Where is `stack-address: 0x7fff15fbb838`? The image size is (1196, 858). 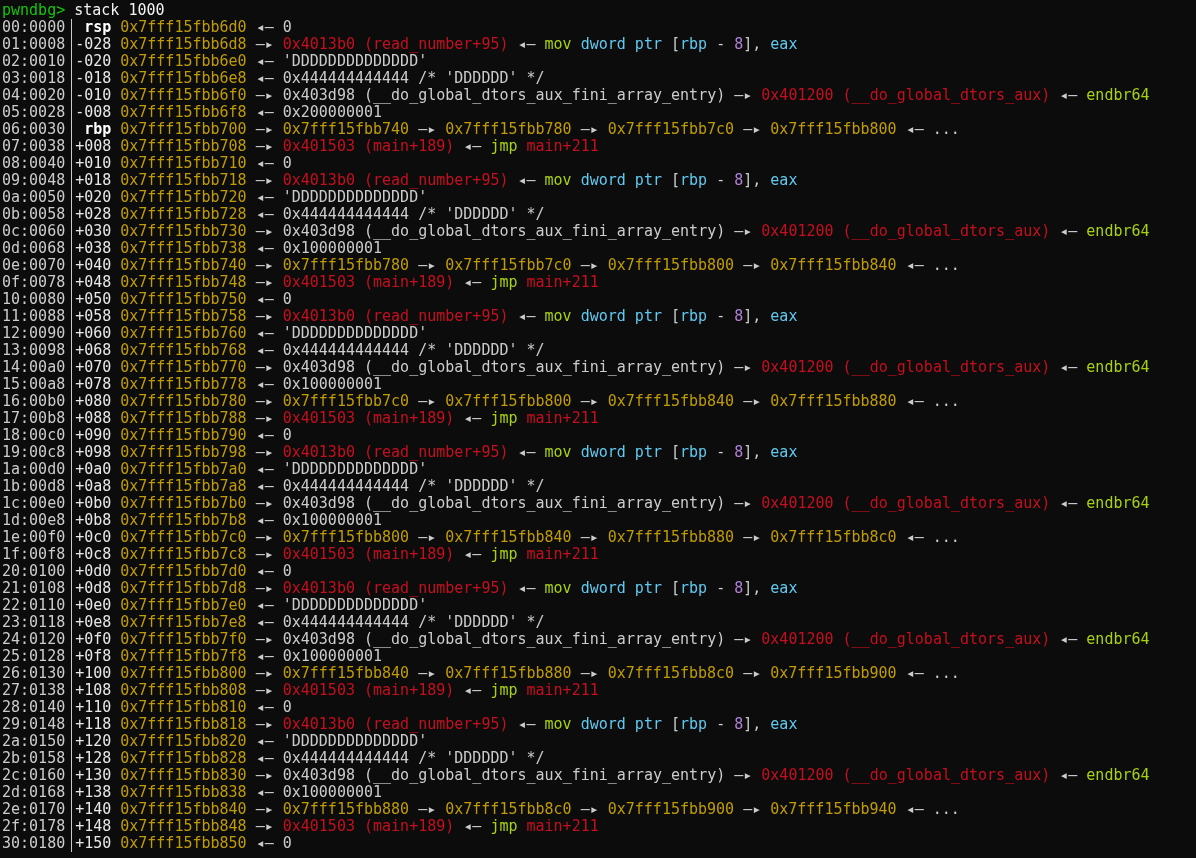
stack-address: 0x7fff15fbb838 is located at coordinates (183, 792).